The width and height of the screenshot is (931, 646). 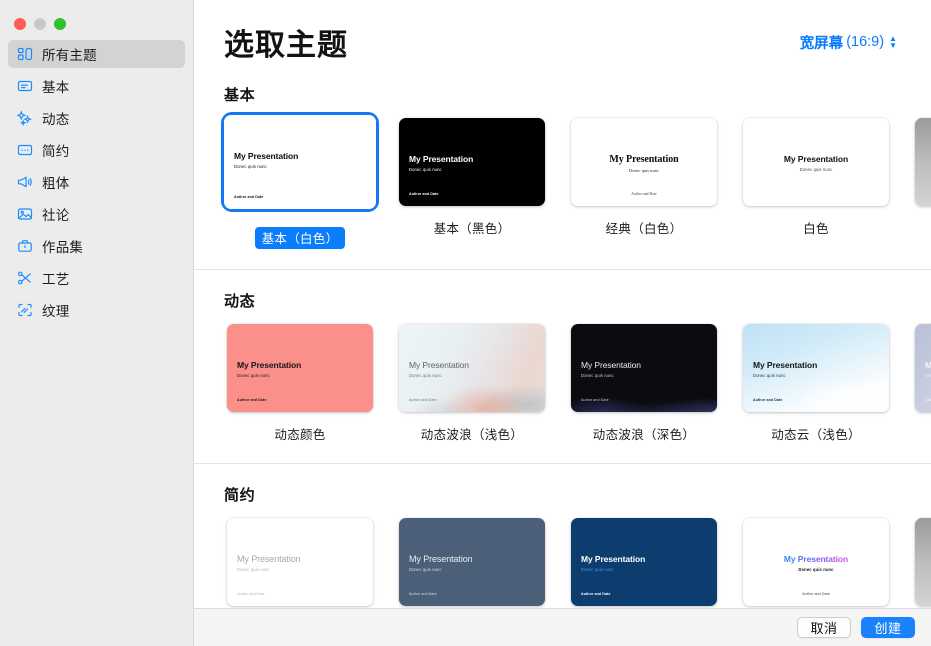 I want to click on all-themes-icon, so click(x=24, y=54).